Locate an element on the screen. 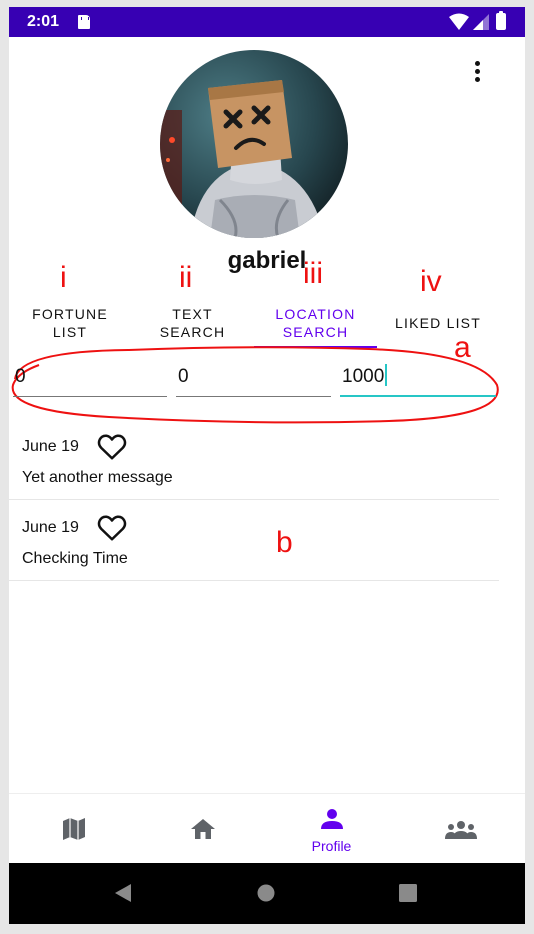  message-text: Checking Time is located at coordinates (75, 558).